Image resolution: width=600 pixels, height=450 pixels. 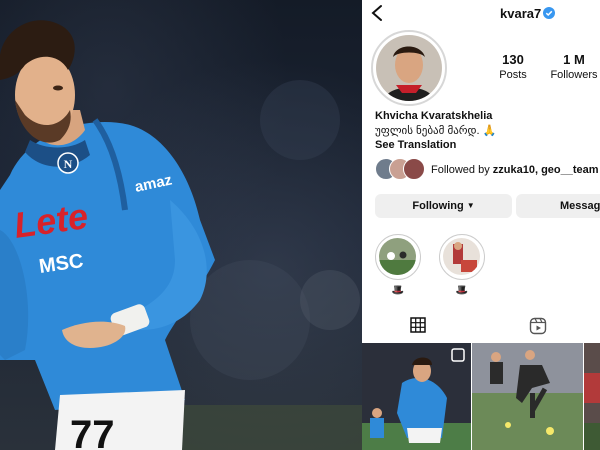 I want to click on profile-username: kvara7, so click(x=521, y=13).